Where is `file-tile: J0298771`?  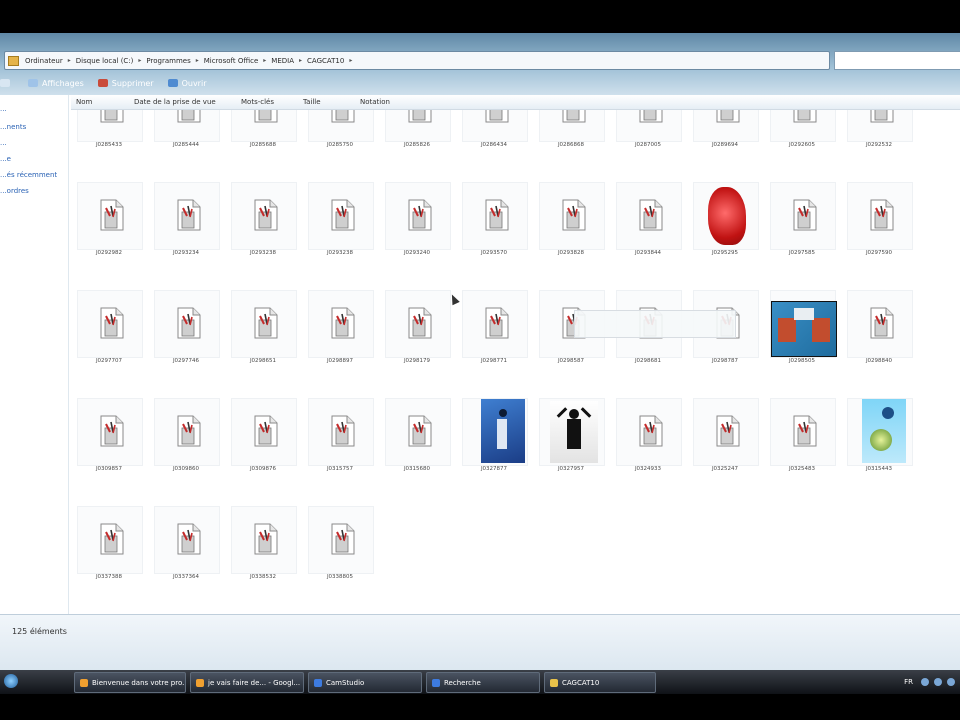
file-tile: J0298771 is located at coordinates (494, 338).